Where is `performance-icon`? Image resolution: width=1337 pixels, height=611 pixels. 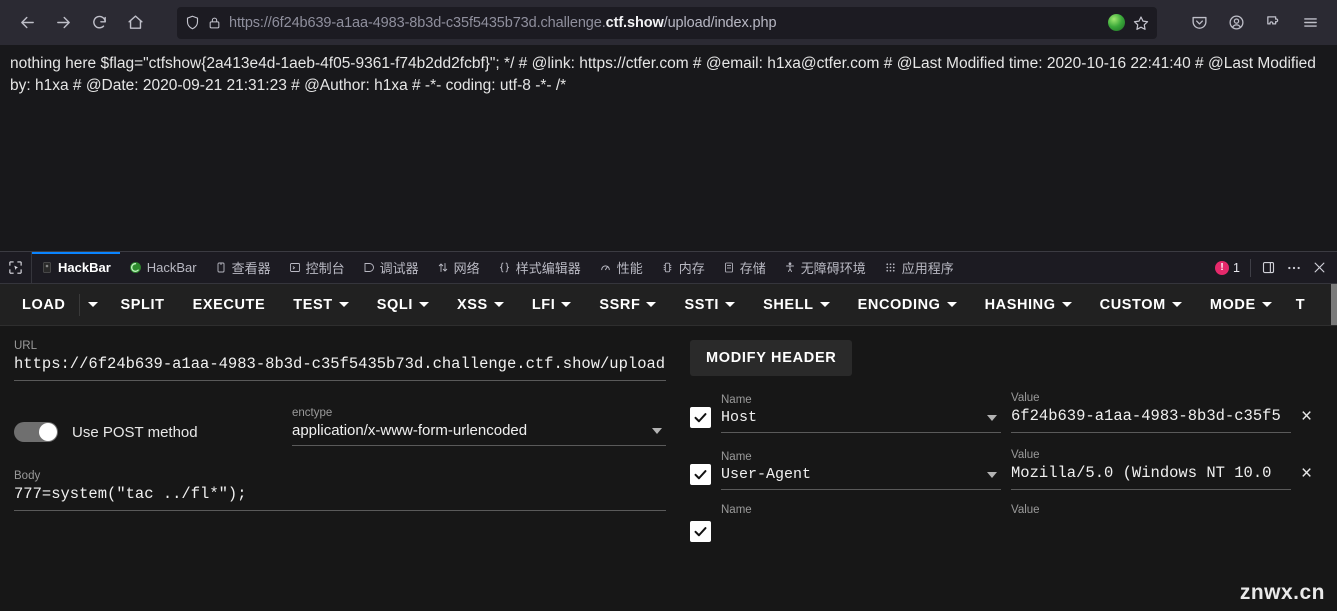
performance-icon is located at coordinates (605, 267).